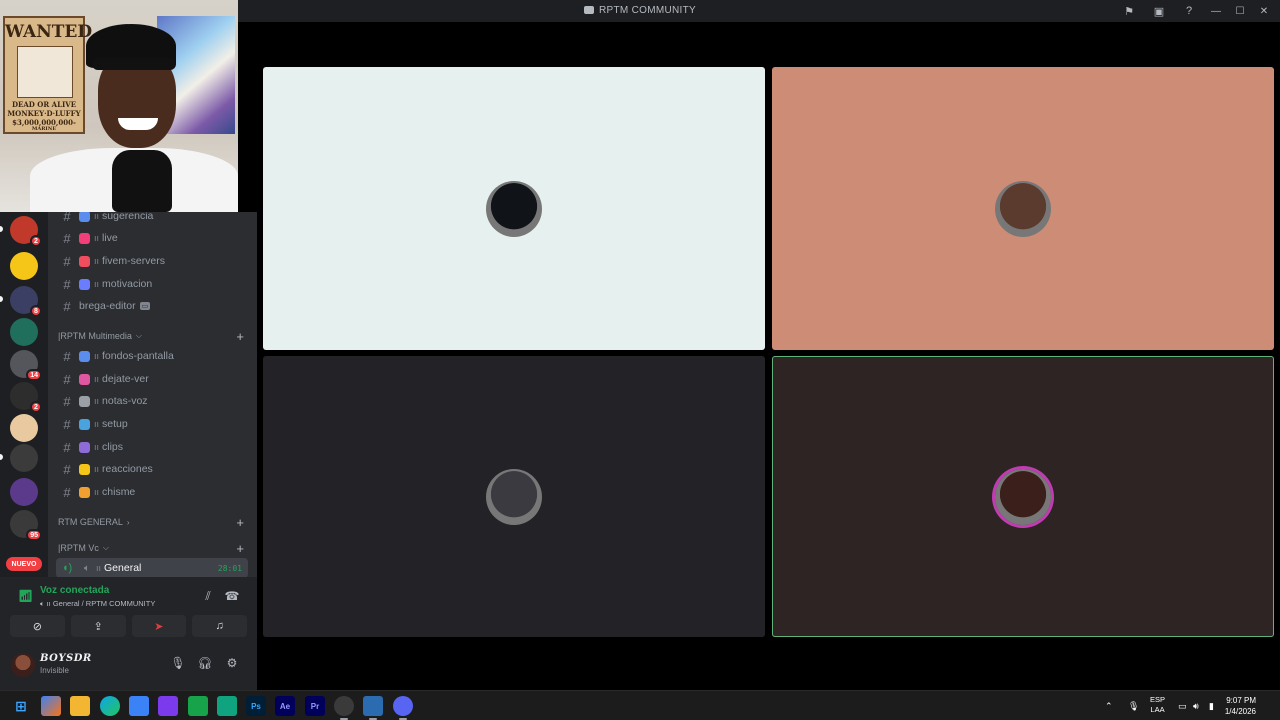  What do you see at coordinates (315, 706) in the screenshot?
I see `premiere-icon: Pr` at bounding box center [315, 706].